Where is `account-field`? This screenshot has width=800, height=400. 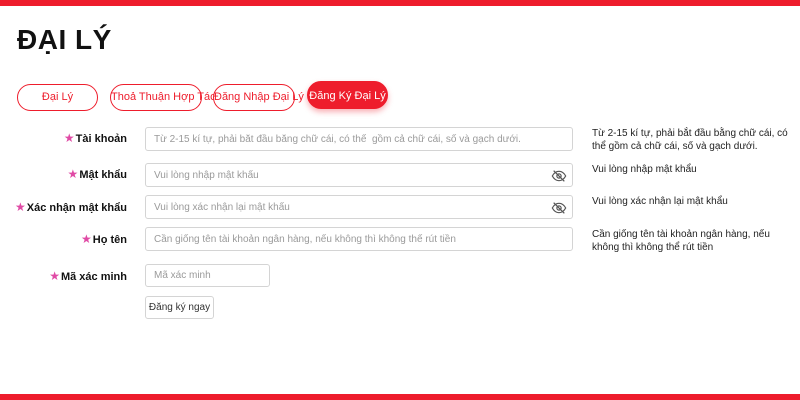 account-field is located at coordinates (359, 139).